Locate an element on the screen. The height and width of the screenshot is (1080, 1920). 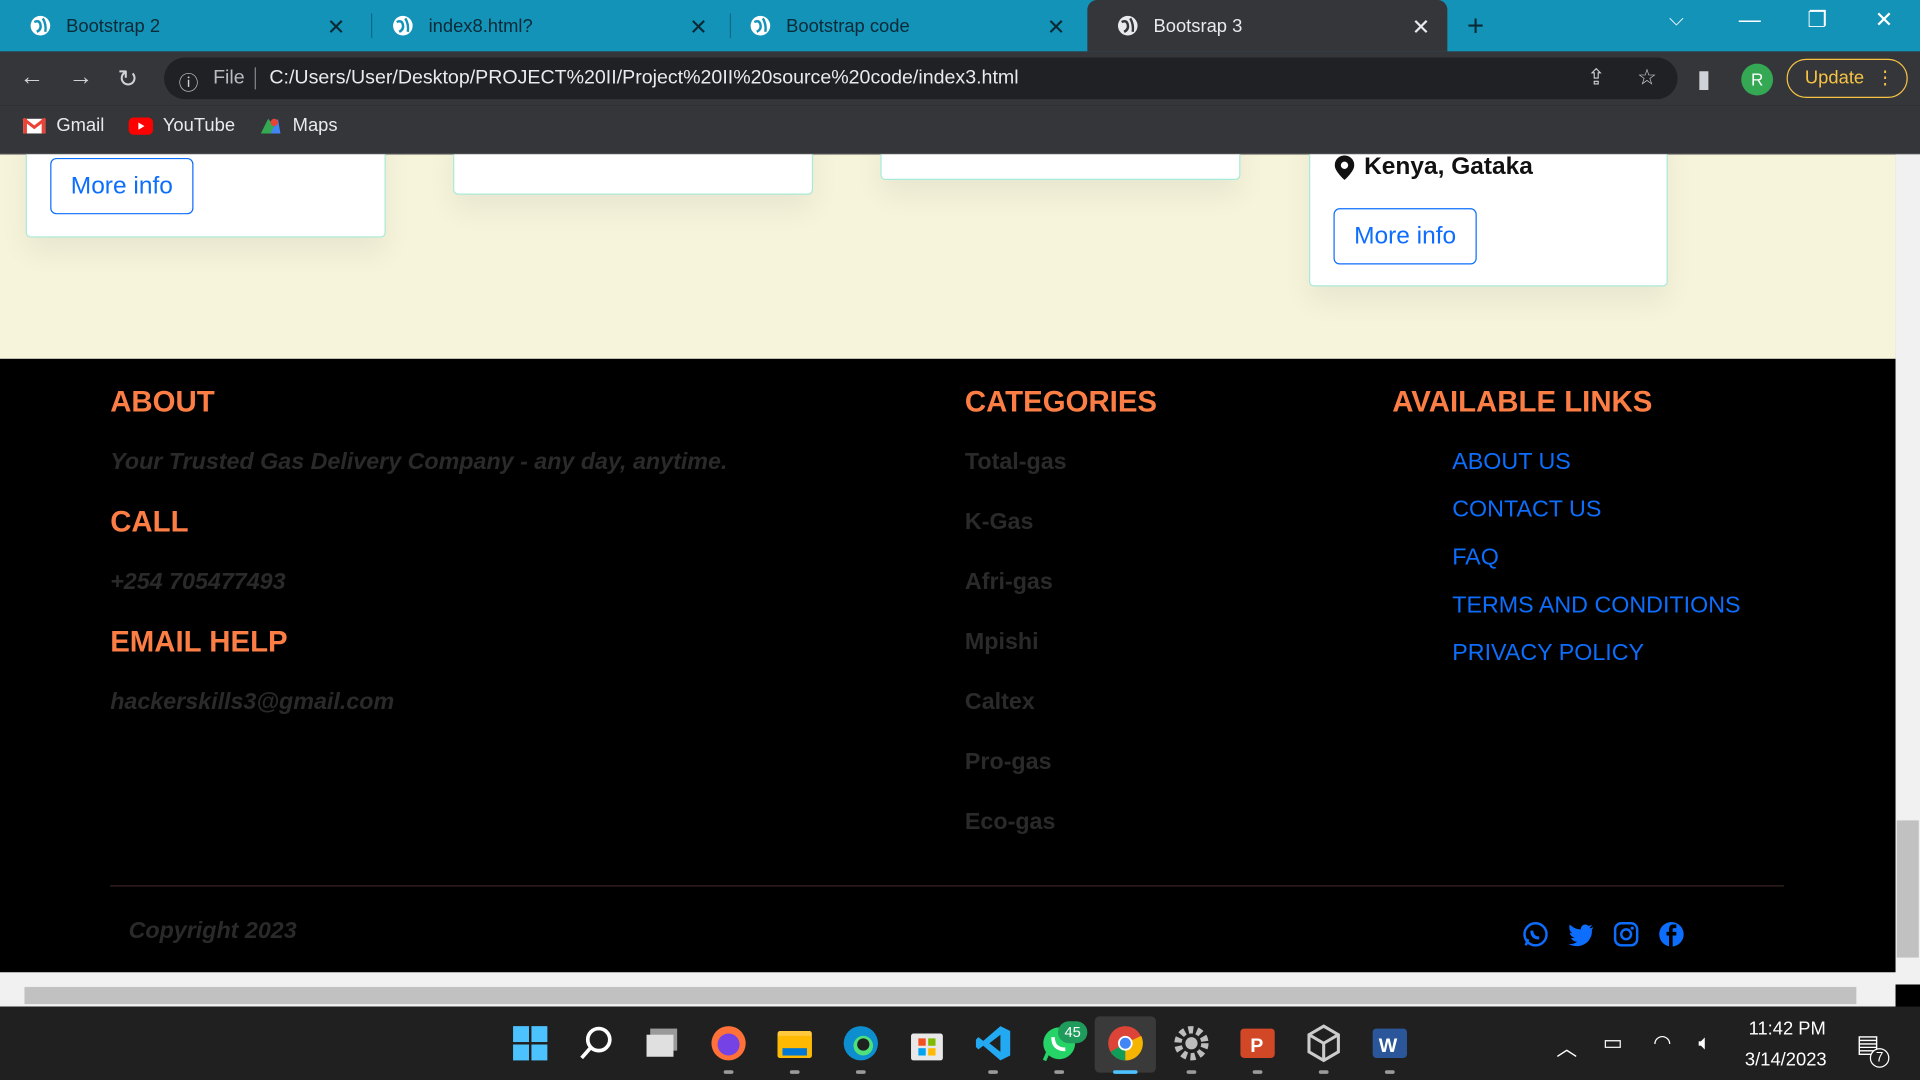
task-view-icon is located at coordinates (662, 1043).